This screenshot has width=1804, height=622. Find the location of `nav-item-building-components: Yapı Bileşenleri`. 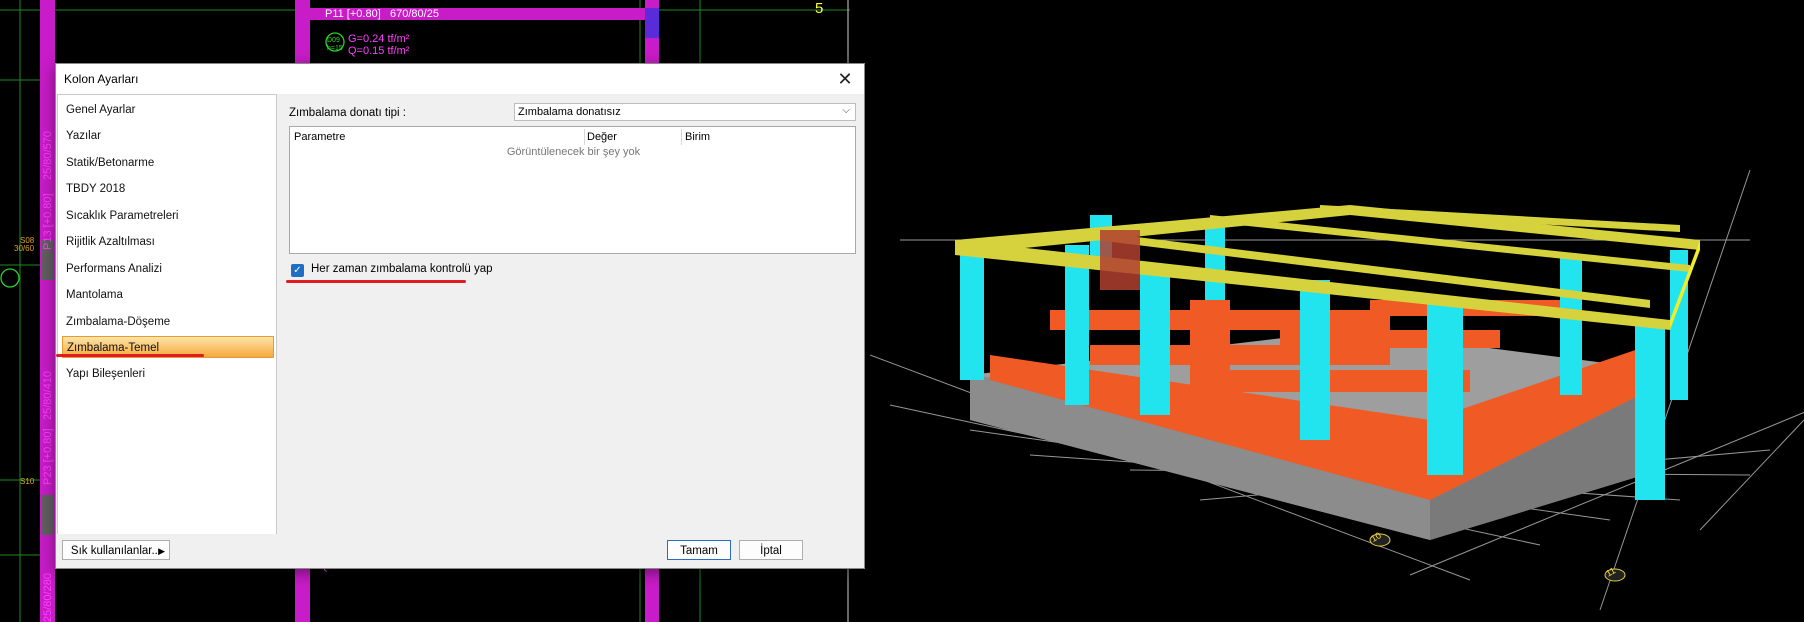

nav-item-building-components: Yapı Bileşenleri is located at coordinates (168, 374).